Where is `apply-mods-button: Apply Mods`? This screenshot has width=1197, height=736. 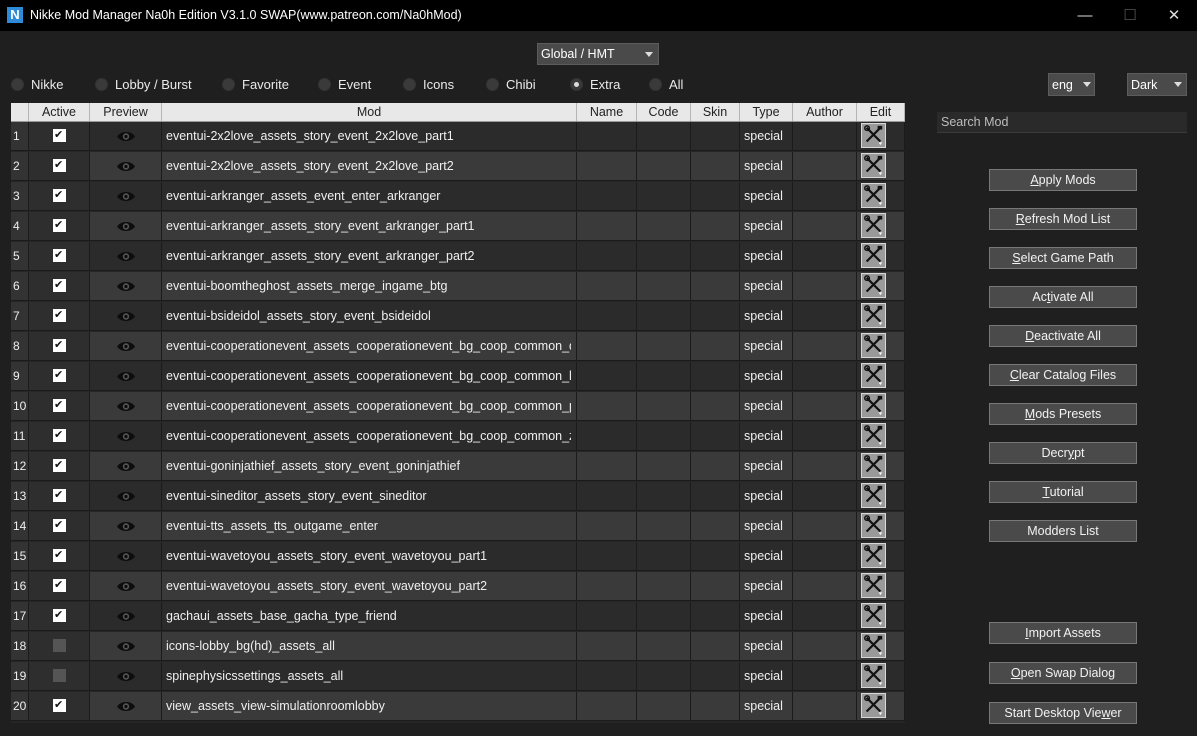
apply-mods-button: Apply Mods is located at coordinates (1063, 180).